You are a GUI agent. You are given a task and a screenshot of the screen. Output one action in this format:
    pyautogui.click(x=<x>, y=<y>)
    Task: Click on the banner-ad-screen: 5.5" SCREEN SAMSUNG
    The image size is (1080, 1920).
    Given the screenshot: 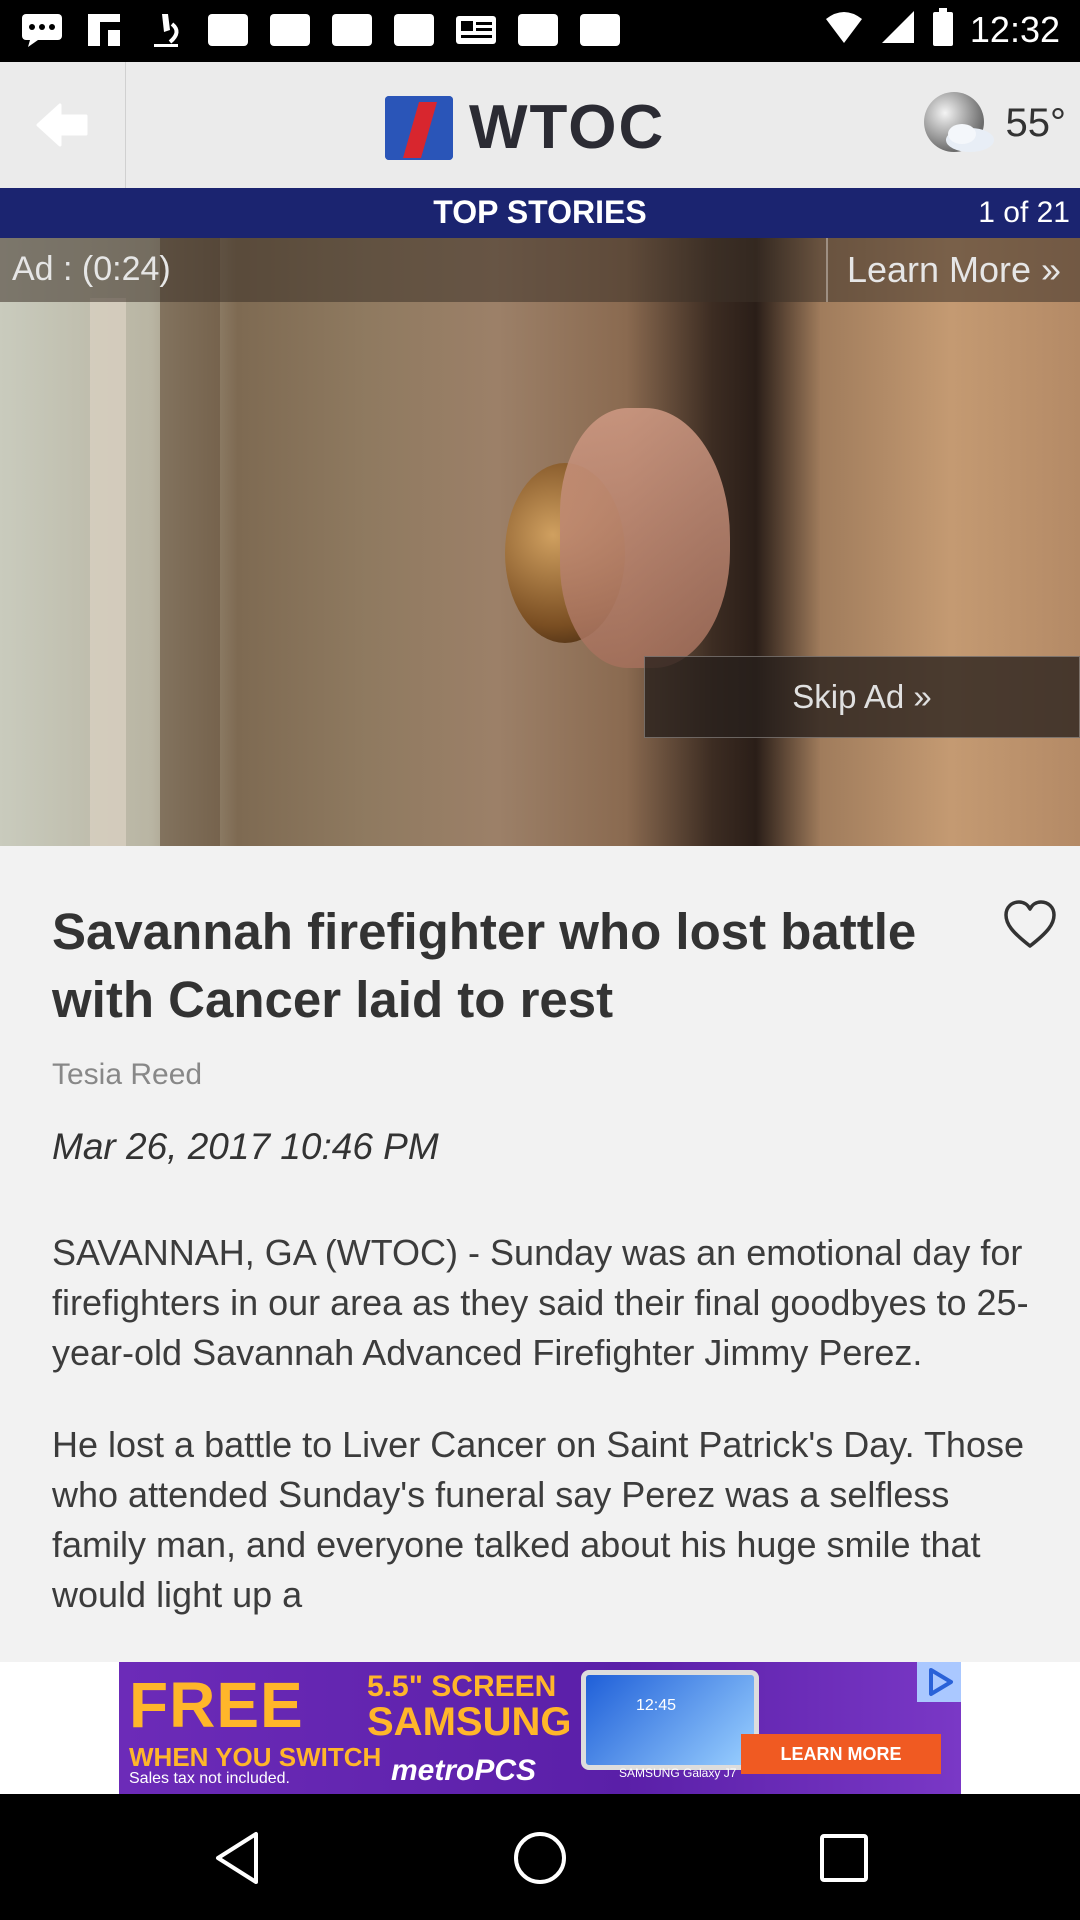 What is the action you would take?
    pyautogui.click(x=469, y=1707)
    